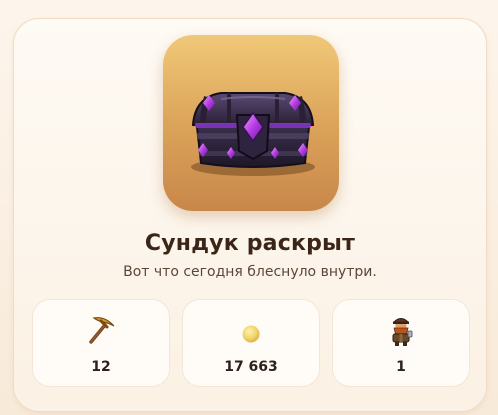  What do you see at coordinates (401, 367) in the screenshot?
I see `reward-value-dwarf: 1` at bounding box center [401, 367].